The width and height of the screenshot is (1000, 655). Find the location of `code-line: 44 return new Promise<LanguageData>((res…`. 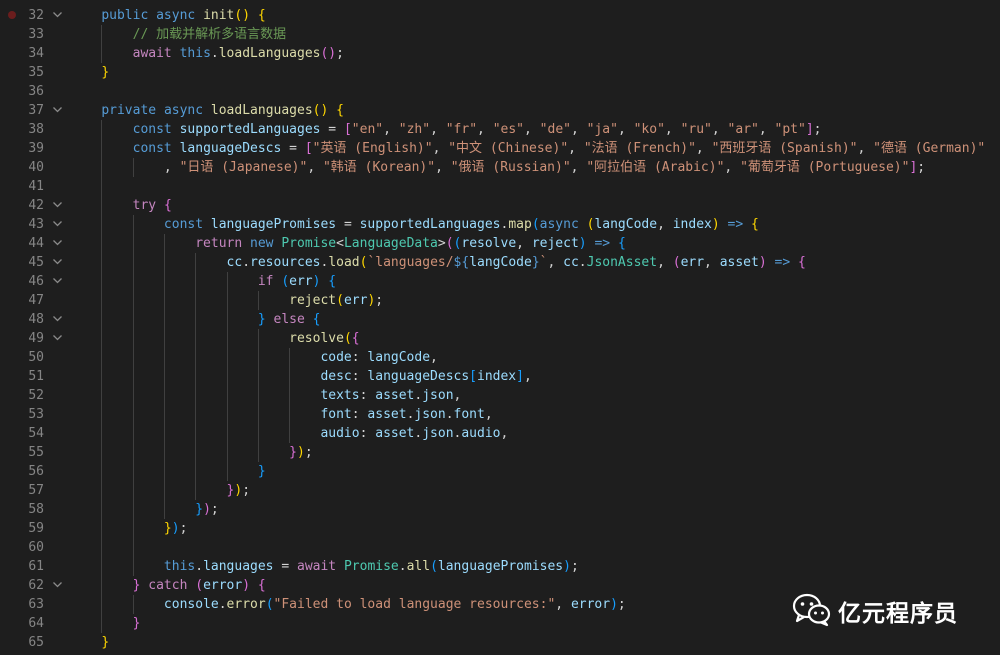

code-line: 44 return new Promise<LanguageData>((res… is located at coordinates (500, 243).